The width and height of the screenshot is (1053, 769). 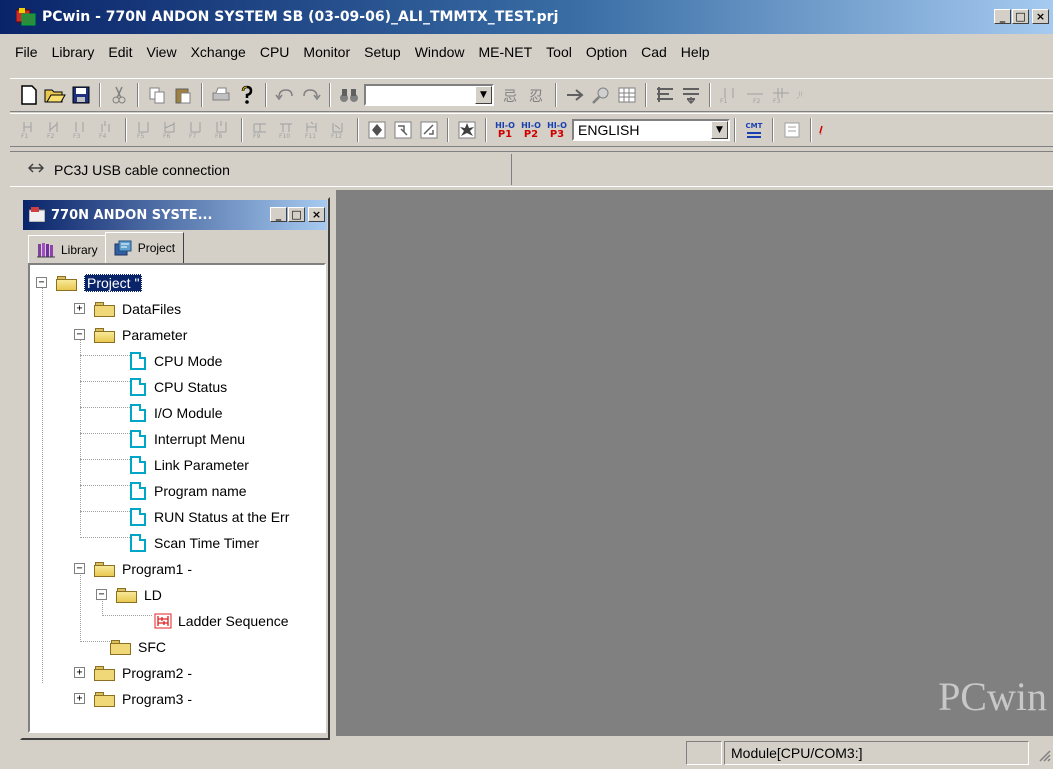 What do you see at coordinates (171, 130) in the screenshot?
I see `contact-f6-icon: F6` at bounding box center [171, 130].